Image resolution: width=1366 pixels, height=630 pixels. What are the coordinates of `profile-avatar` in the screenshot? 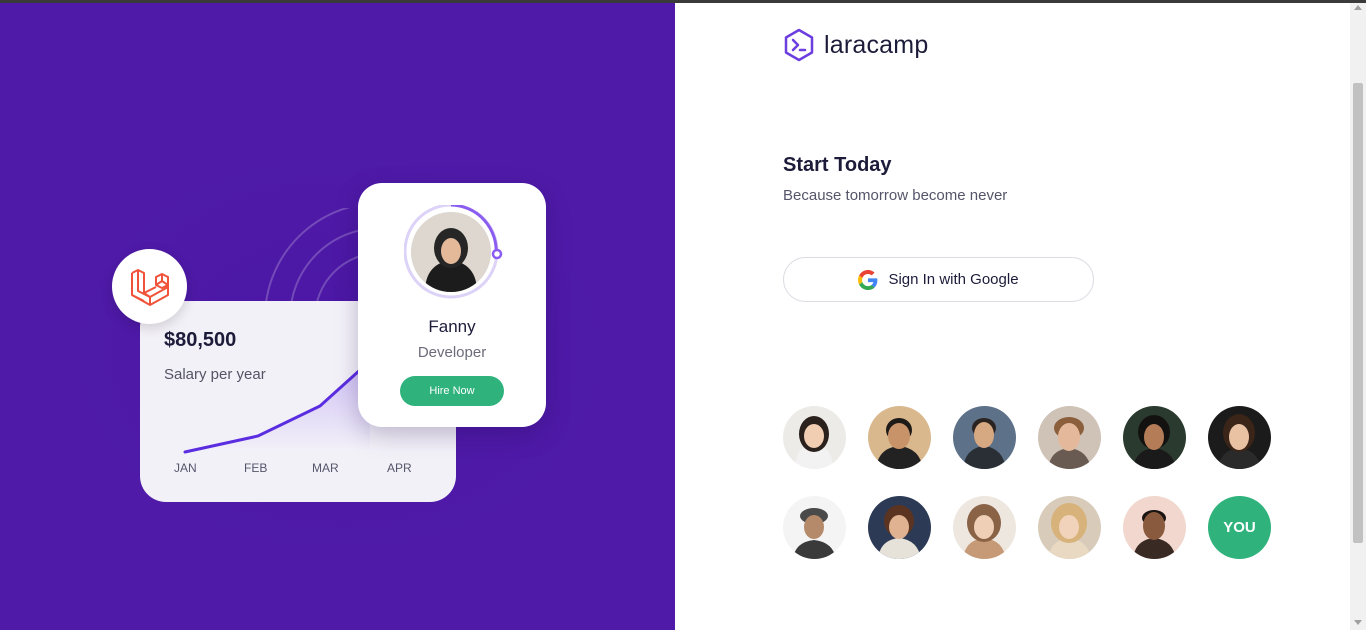 It's located at (451, 252).